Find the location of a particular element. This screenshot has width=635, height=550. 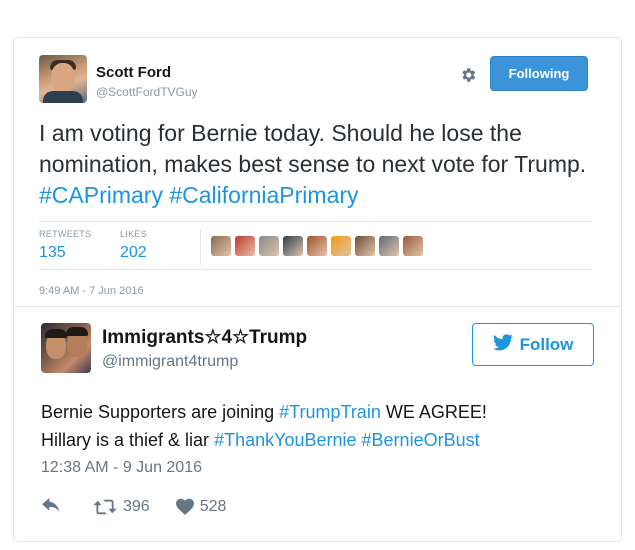

retweets-stat: RETWEETS 135 is located at coordinates (65, 245).